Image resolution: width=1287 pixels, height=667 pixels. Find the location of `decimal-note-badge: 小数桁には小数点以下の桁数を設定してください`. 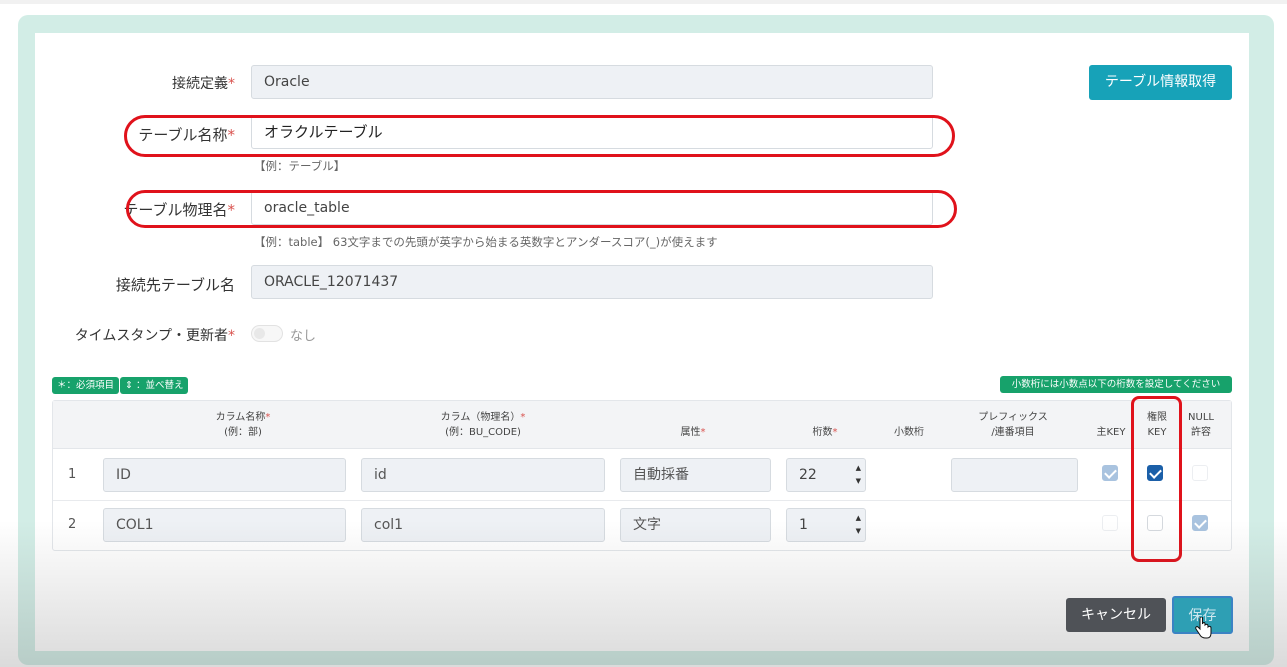

decimal-note-badge: 小数桁には小数点以下の桁数を設定してください is located at coordinates (1116, 384).